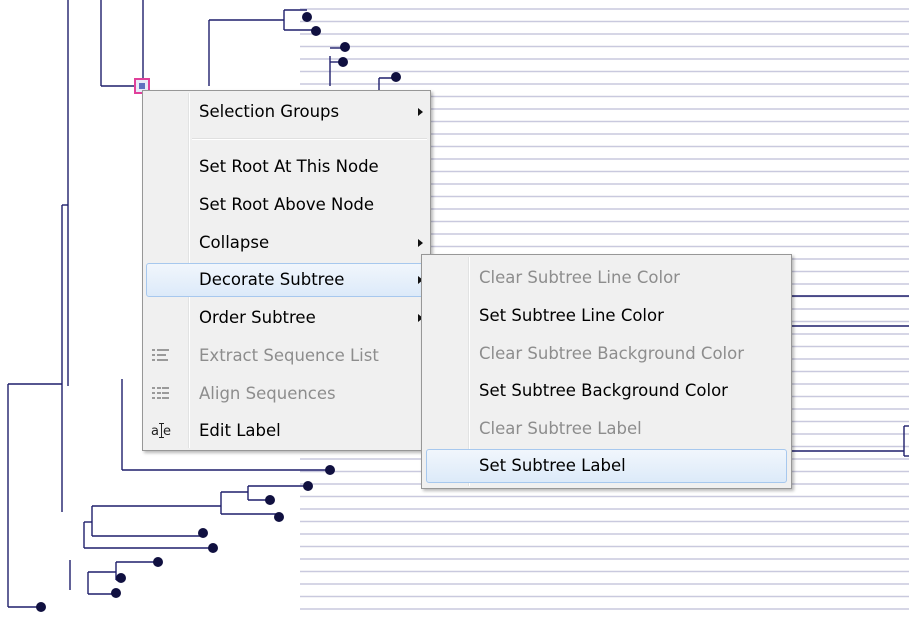 The height and width of the screenshot is (619, 909). Describe the element at coordinates (606, 354) in the screenshot. I see `menu-item-clear-subtree-background-color: Clear Subtree Background Color` at that location.